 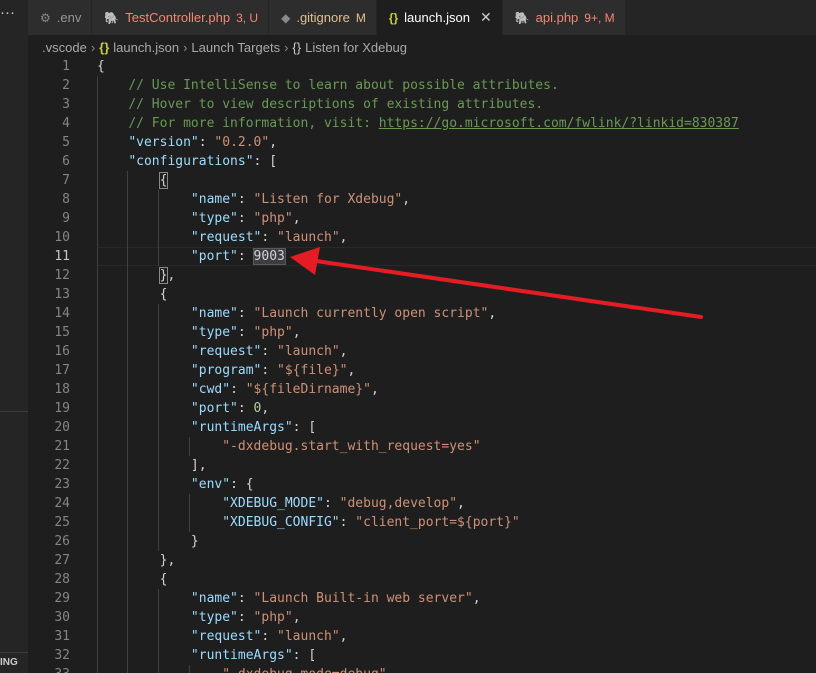 I want to click on line-number: 10, so click(x=62, y=237).